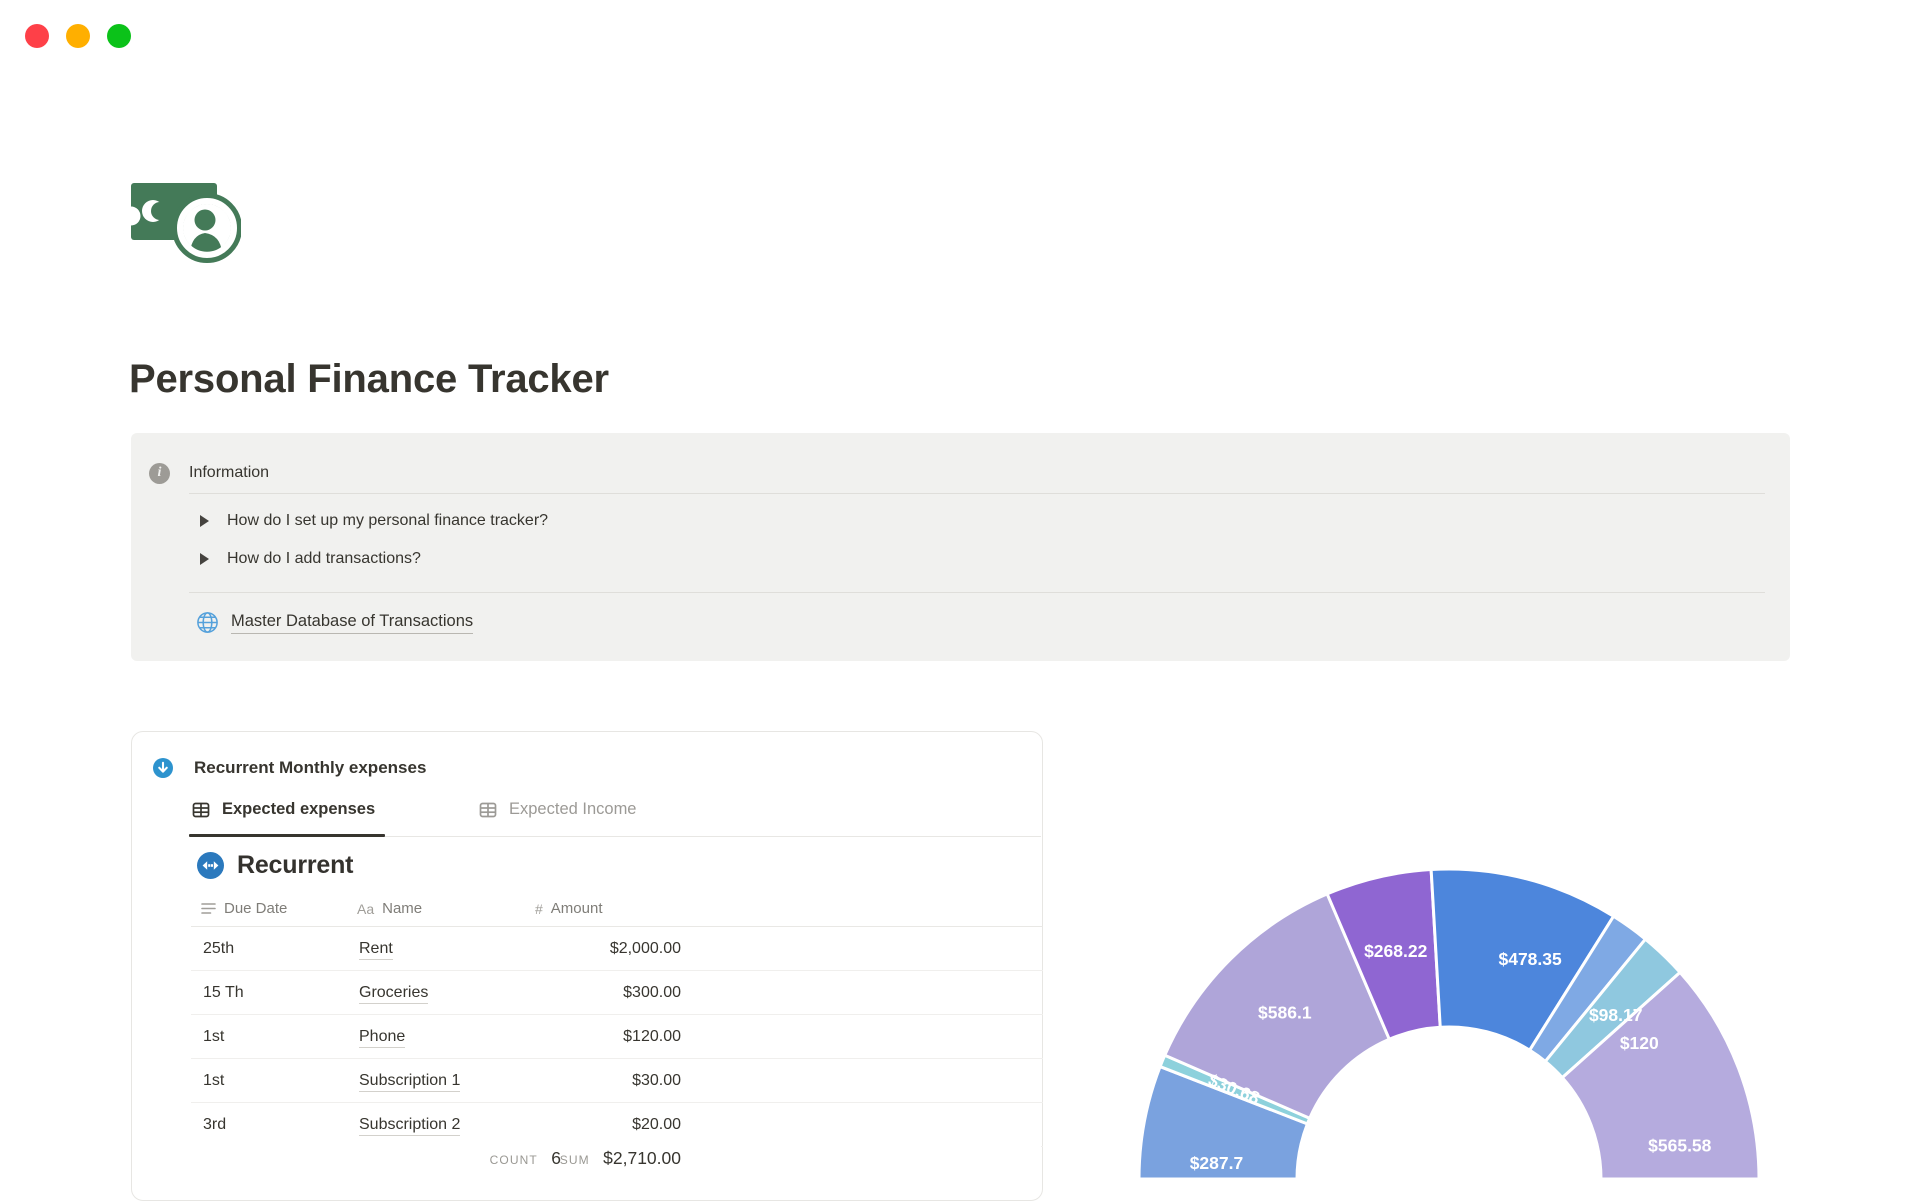  I want to click on page-title: Personal Finance Tracker, so click(369, 378).